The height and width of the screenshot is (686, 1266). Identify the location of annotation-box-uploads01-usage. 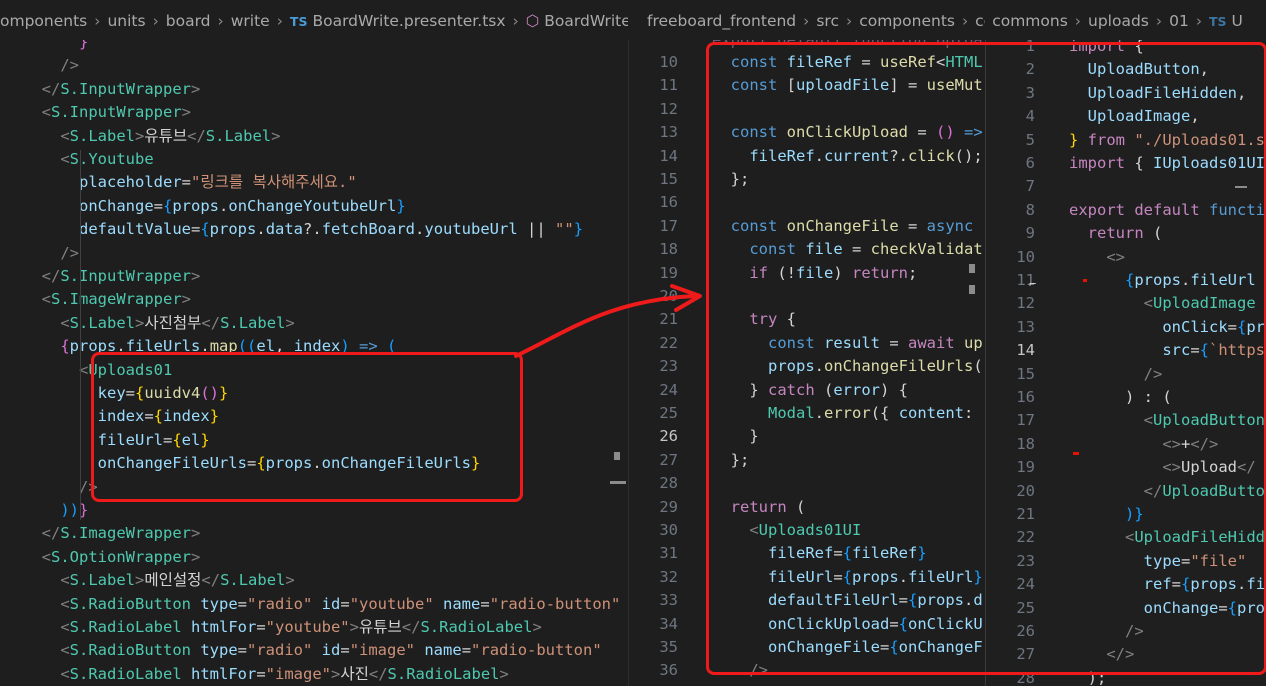
(307, 427).